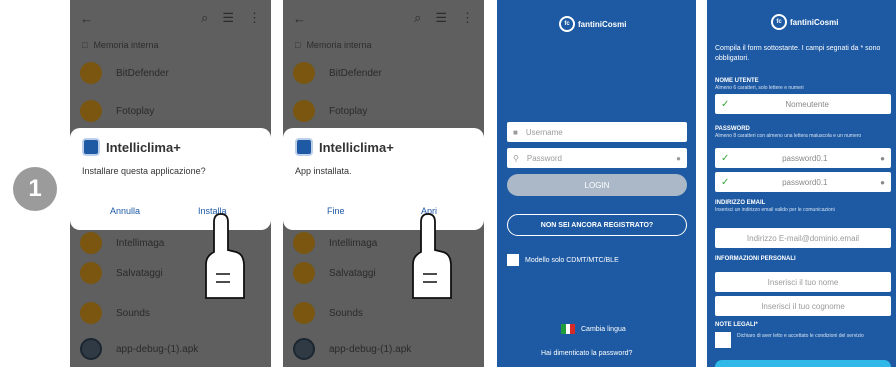 This screenshot has height=367, width=896. I want to click on last-name-placeholder: Inserisci il tuo cognome, so click(803, 306).